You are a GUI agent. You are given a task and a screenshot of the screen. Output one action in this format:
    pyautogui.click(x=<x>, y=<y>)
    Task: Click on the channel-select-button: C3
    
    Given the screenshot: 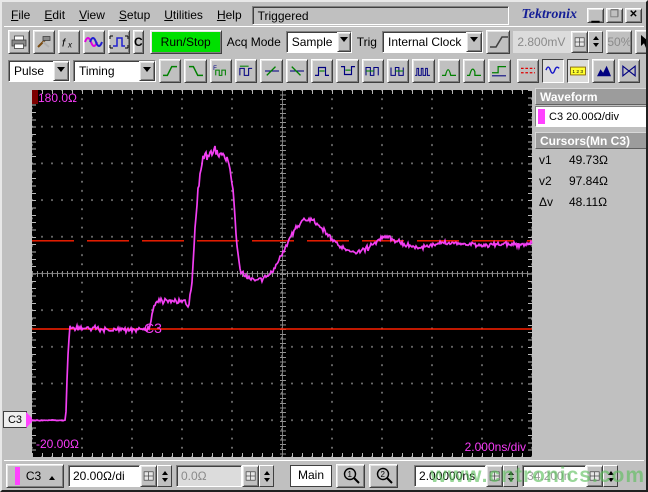 What is the action you would take?
    pyautogui.click(x=35, y=476)
    